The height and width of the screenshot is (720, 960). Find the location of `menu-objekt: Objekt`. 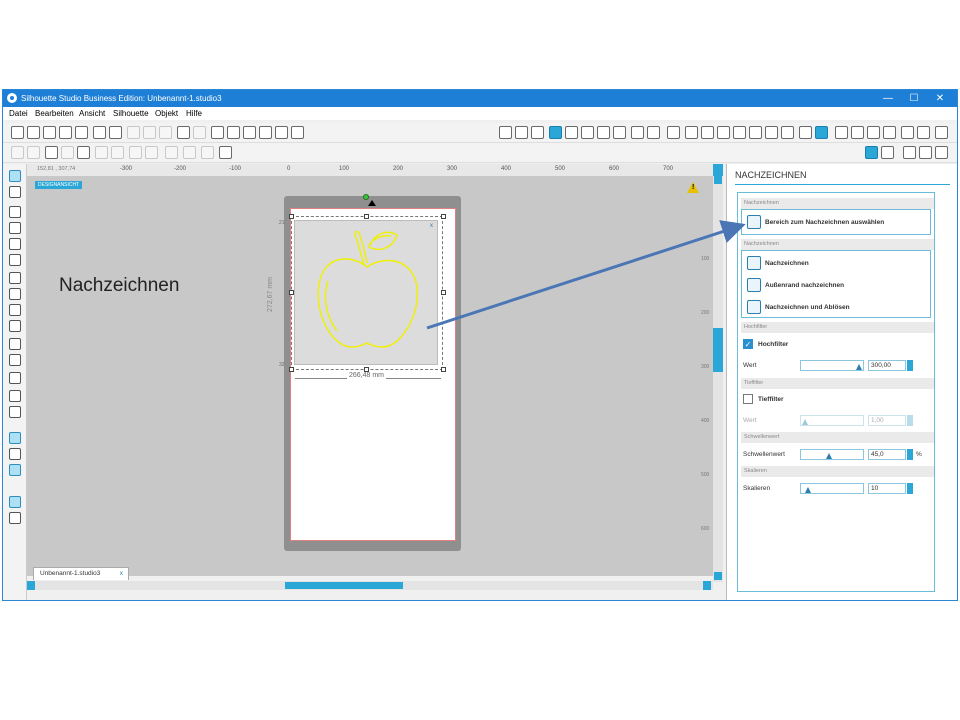

menu-objekt: Objekt is located at coordinates (166, 113).